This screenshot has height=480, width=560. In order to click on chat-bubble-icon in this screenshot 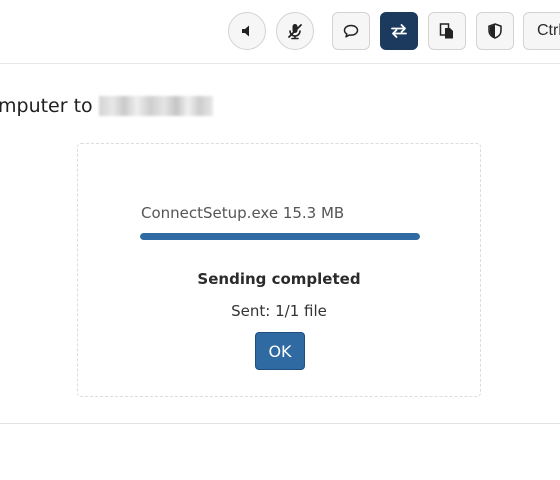, I will do `click(351, 31)`.